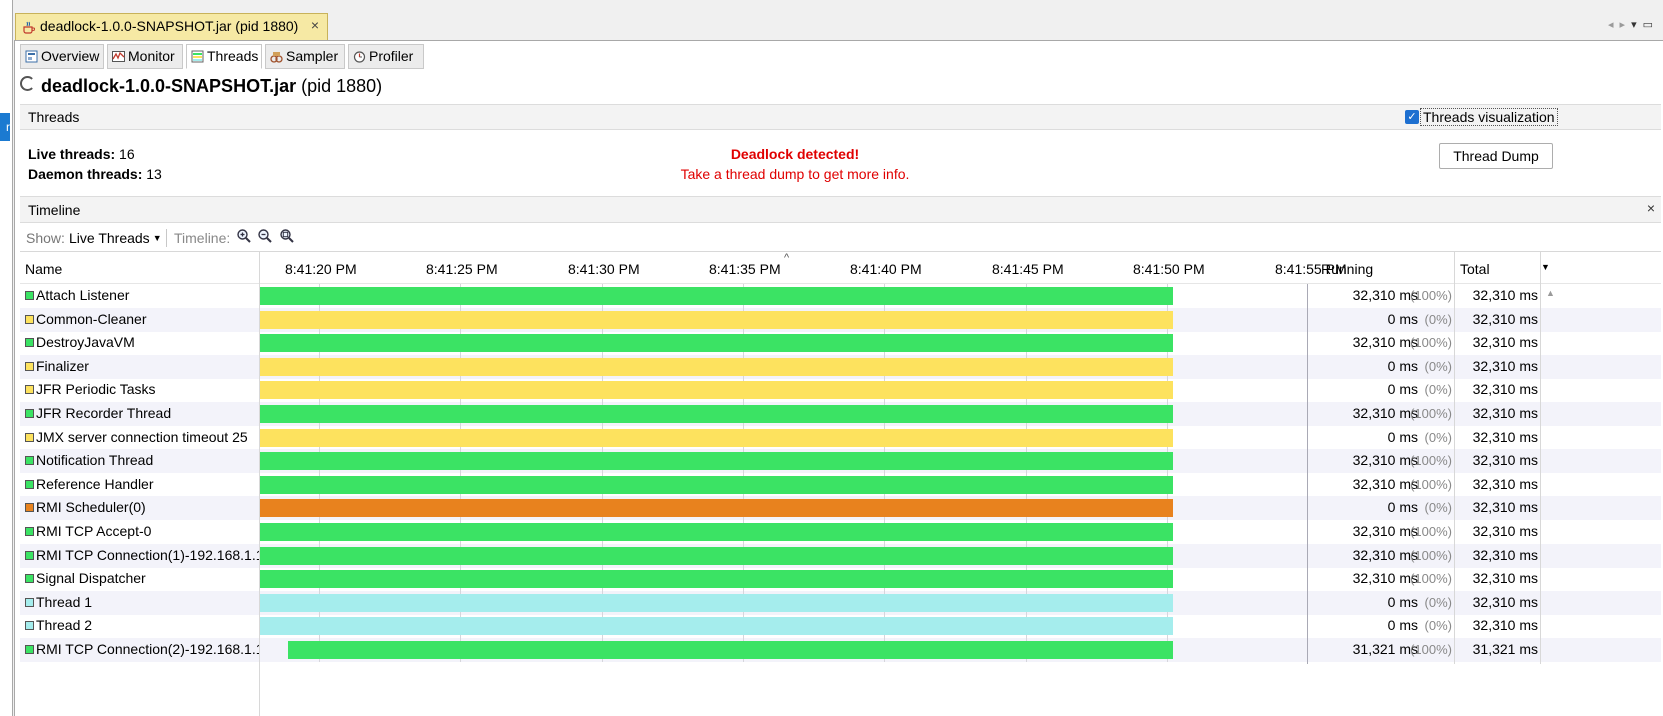 This screenshot has height=716, width=1663. I want to click on zoom-out-icon, so click(265, 236).